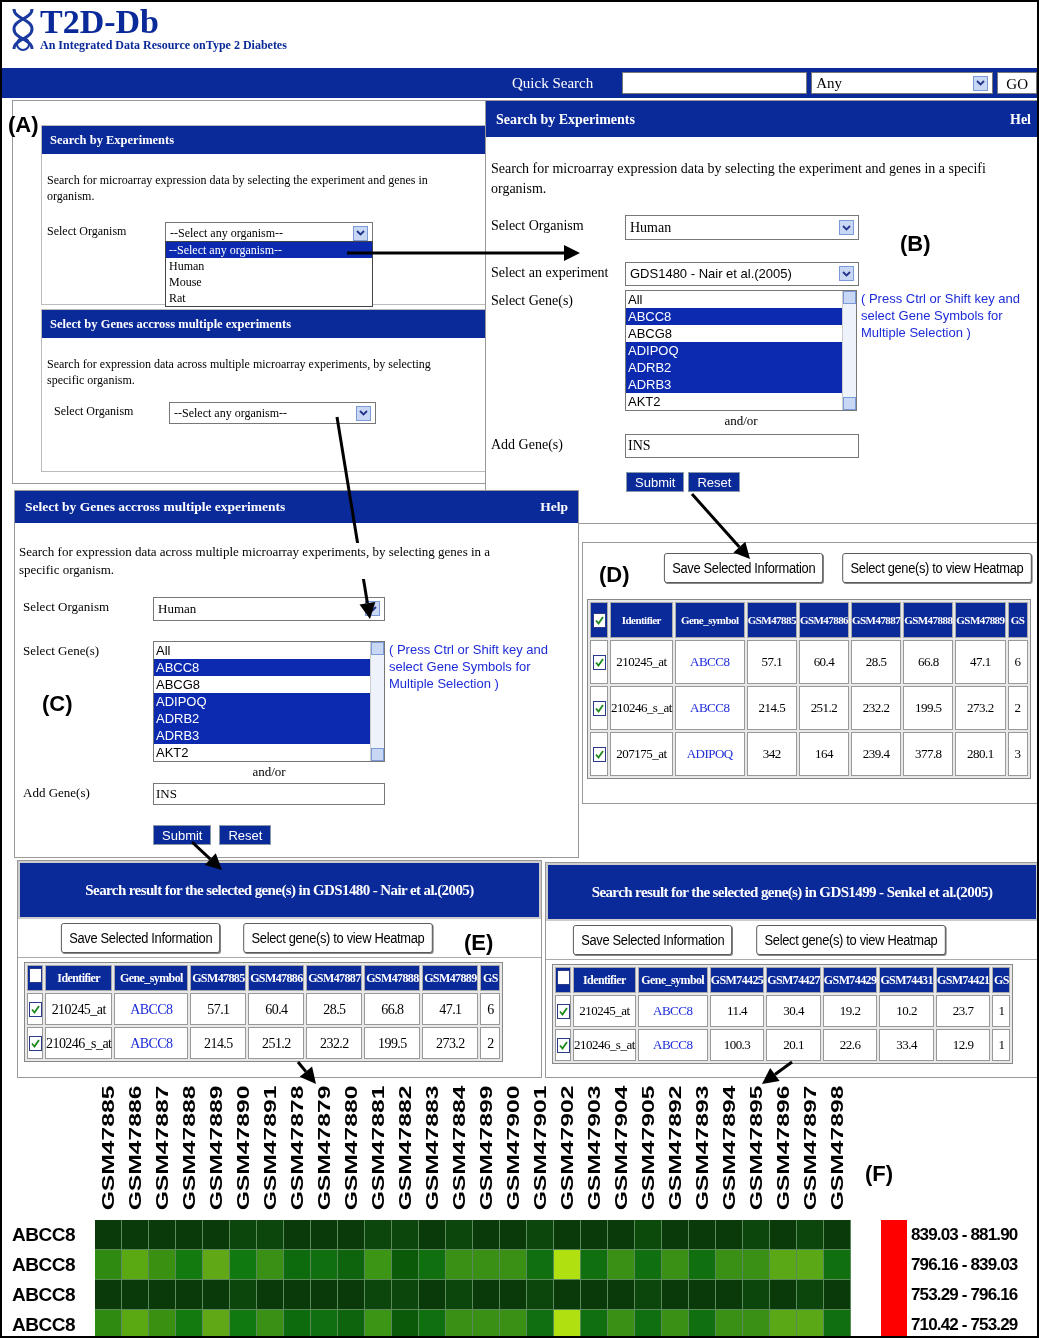 The width and height of the screenshot is (1039, 1338). What do you see at coordinates (540, 1148) in the screenshot?
I see `column-label: GSM47901` at bounding box center [540, 1148].